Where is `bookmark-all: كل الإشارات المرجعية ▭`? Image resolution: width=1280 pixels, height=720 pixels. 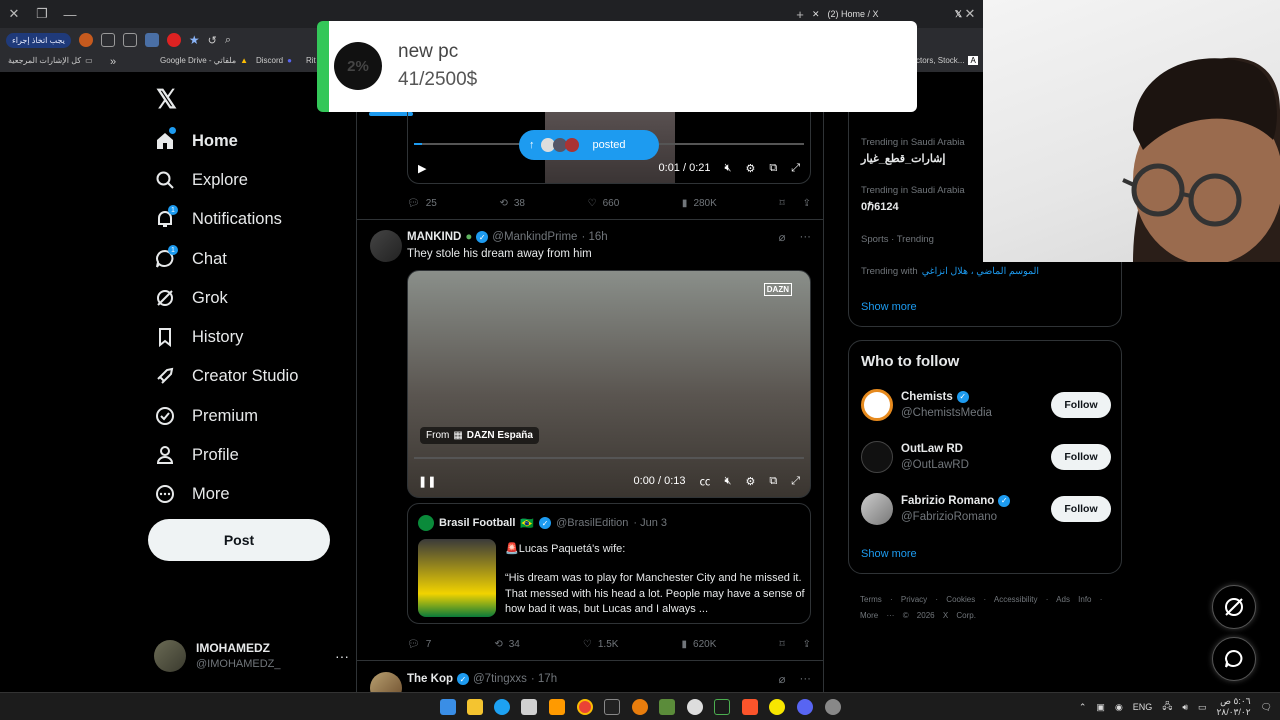
bookmark-all: كل الإشارات المرجعية ▭ is located at coordinates (50, 60).